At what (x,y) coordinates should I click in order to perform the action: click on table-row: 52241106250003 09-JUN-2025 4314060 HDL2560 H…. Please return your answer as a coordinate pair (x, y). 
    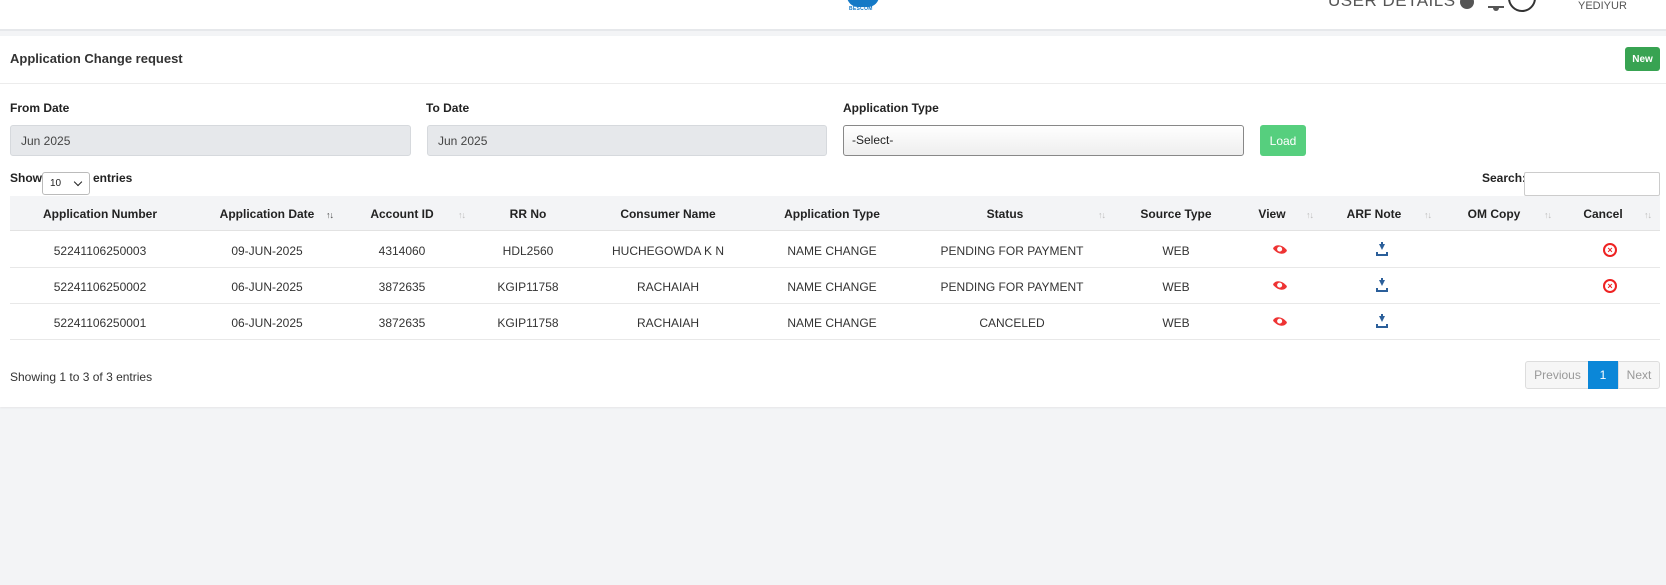
    Looking at the image, I should click on (835, 250).